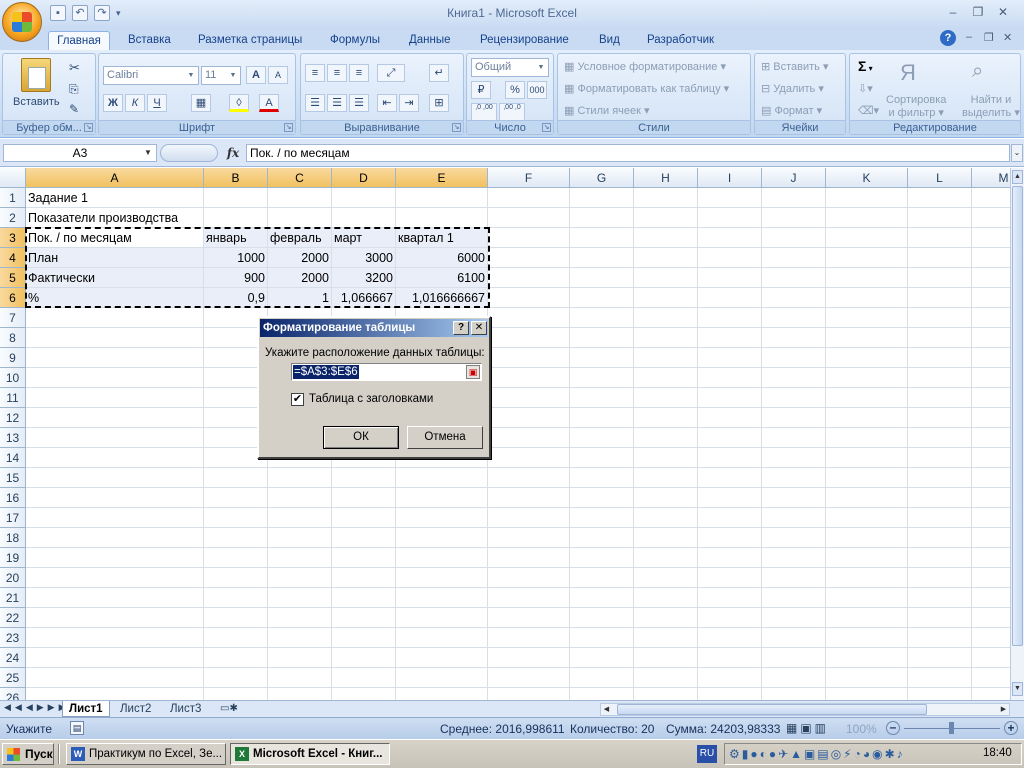  I want to click on tab-developer: Разработчик, so click(680, 40).